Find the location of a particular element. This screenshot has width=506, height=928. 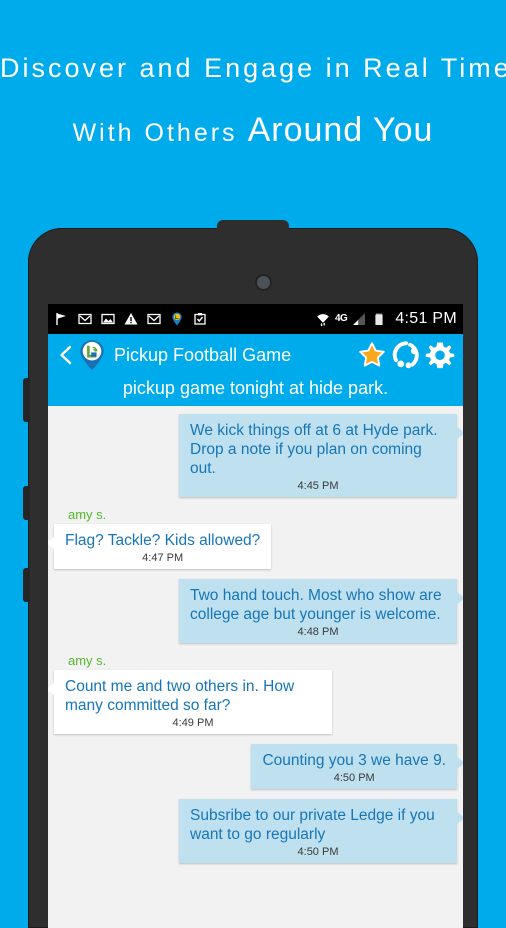

message-timestamp: 4:49 PM is located at coordinates (193, 723).